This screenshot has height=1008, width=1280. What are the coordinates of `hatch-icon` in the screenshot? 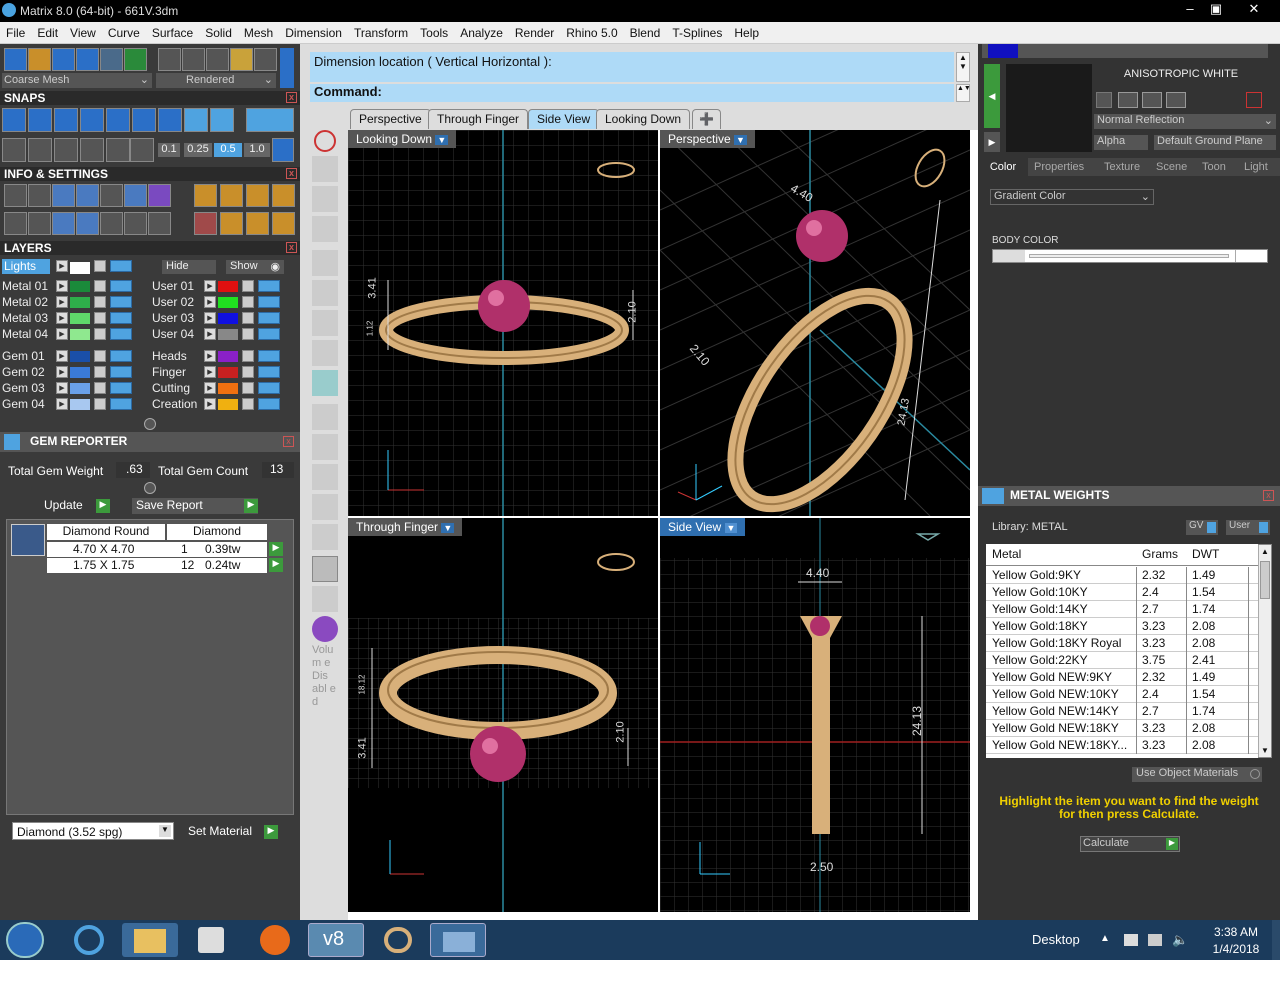 It's located at (92, 150).